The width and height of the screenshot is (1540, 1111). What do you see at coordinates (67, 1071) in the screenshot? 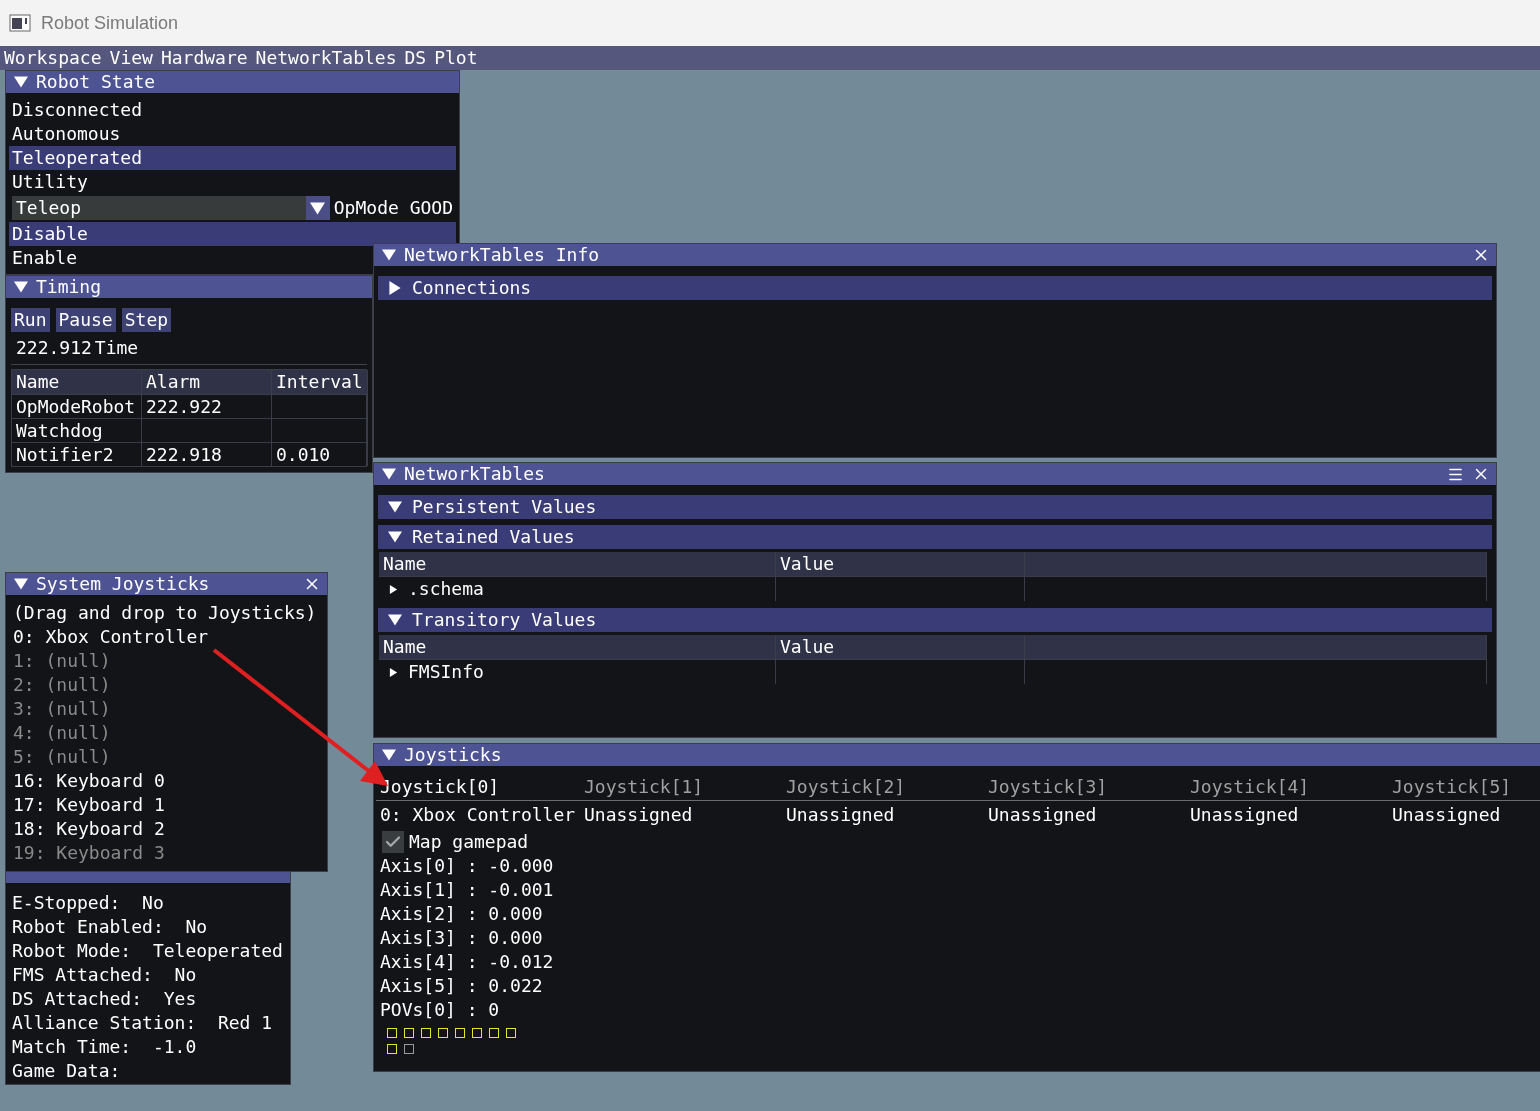
I see `fms-status: Game Data:` at bounding box center [67, 1071].